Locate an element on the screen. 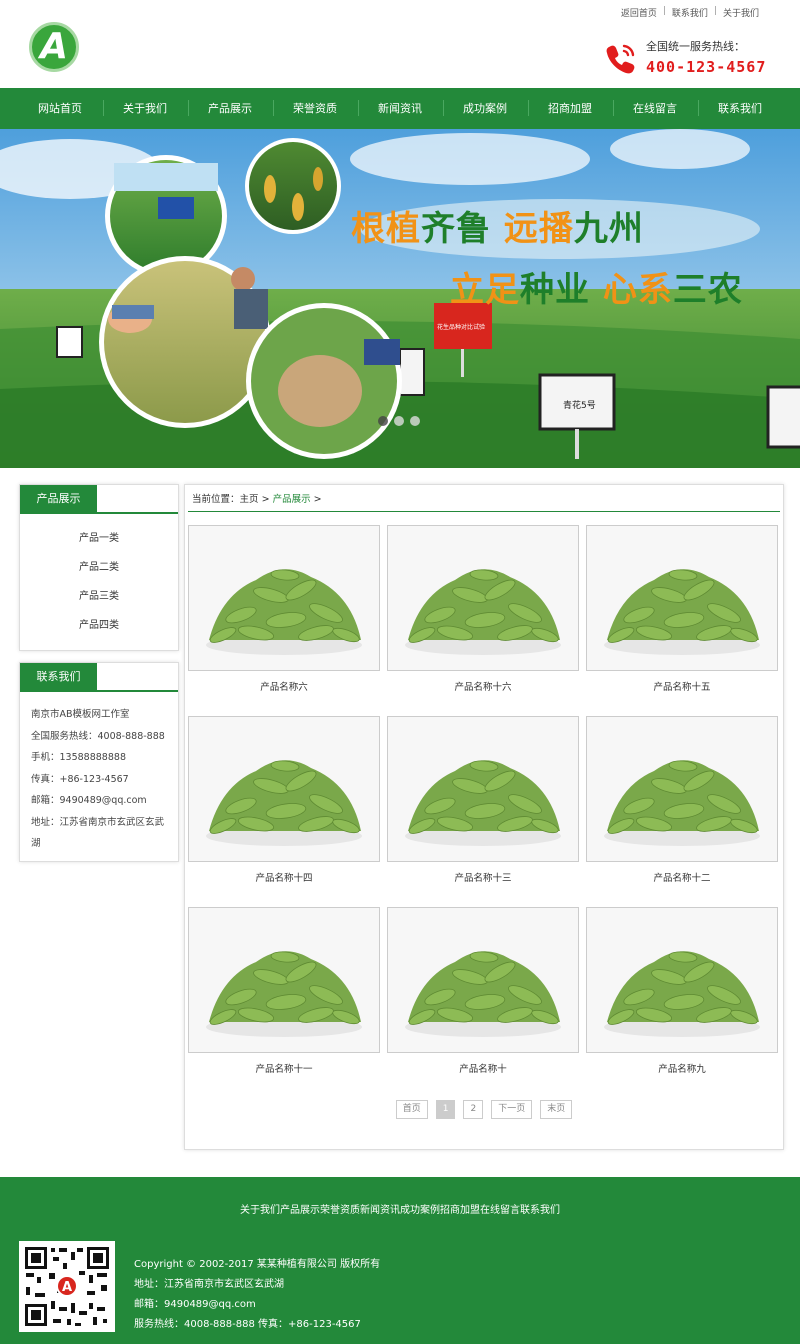  footer-link-honors: 荣誉资质 is located at coordinates (340, 1208).